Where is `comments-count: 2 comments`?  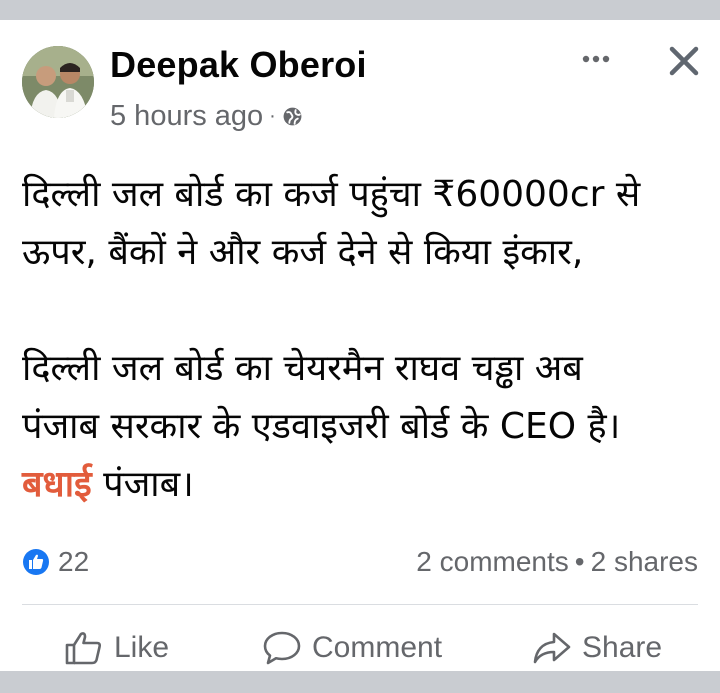 comments-count: 2 comments is located at coordinates (492, 561).